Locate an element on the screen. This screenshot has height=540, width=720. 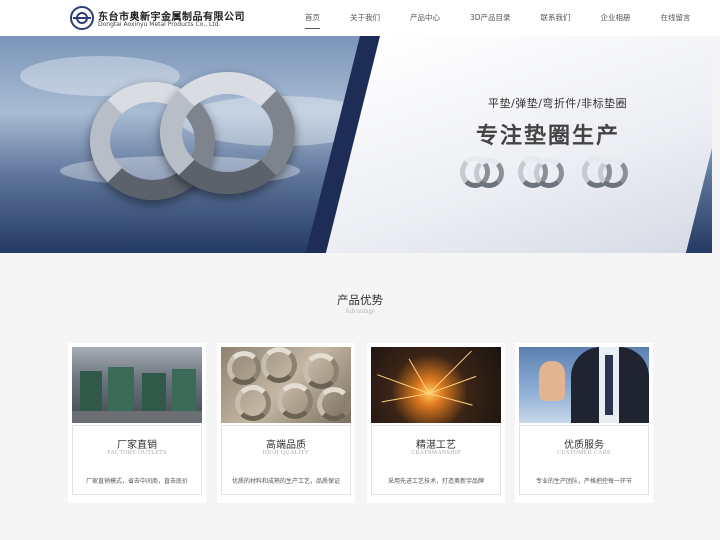
advantage-card-craftsmanship: 精湛工艺 CRAFSMANSHIP 采用先进工艺技术，打造奥新宇品牌 is located at coordinates (436, 423).